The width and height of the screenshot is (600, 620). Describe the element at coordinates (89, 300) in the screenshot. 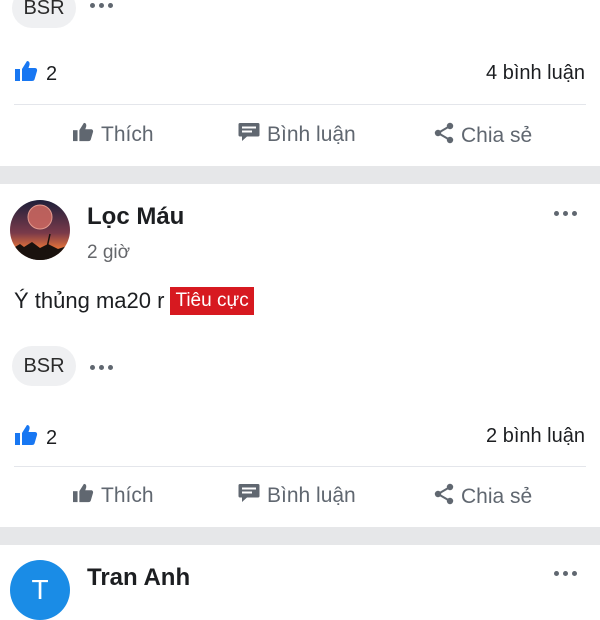

I see `post-text: Ý thủng ma20 r` at that location.